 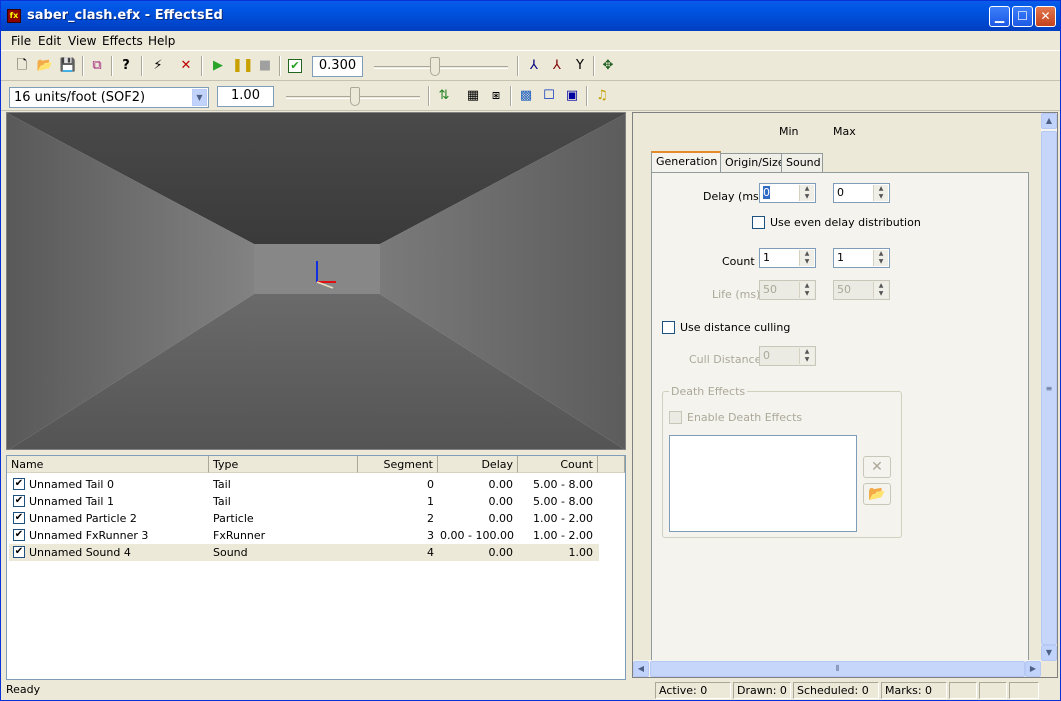 What do you see at coordinates (763, 483) in the screenshot?
I see `death-effects-list` at bounding box center [763, 483].